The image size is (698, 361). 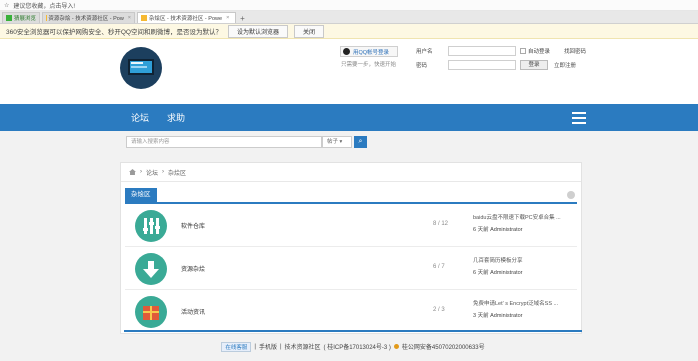 I want to click on register-link: 立即注册, so click(x=565, y=65).